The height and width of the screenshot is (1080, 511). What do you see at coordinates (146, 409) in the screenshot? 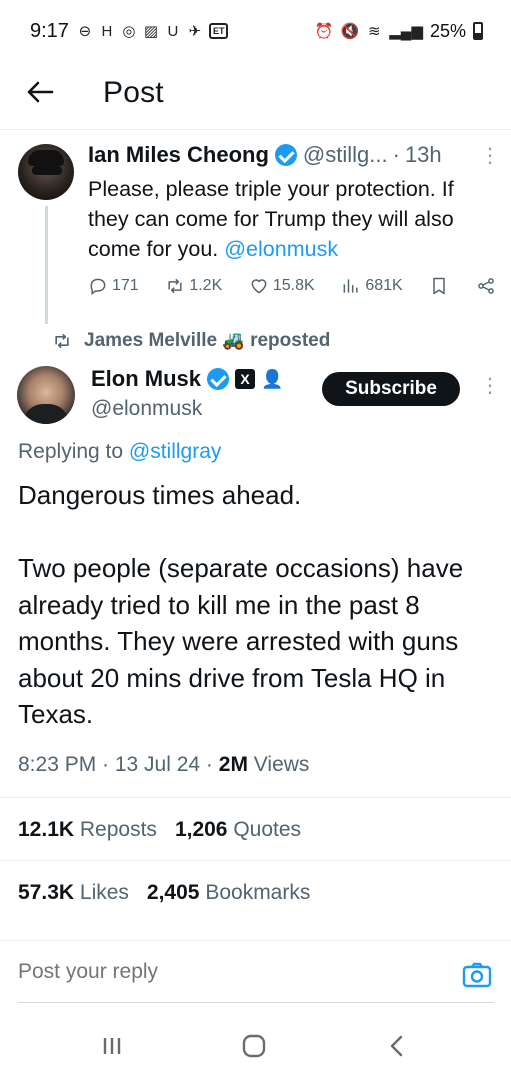
I see `author-handle: @elonmusk` at bounding box center [146, 409].